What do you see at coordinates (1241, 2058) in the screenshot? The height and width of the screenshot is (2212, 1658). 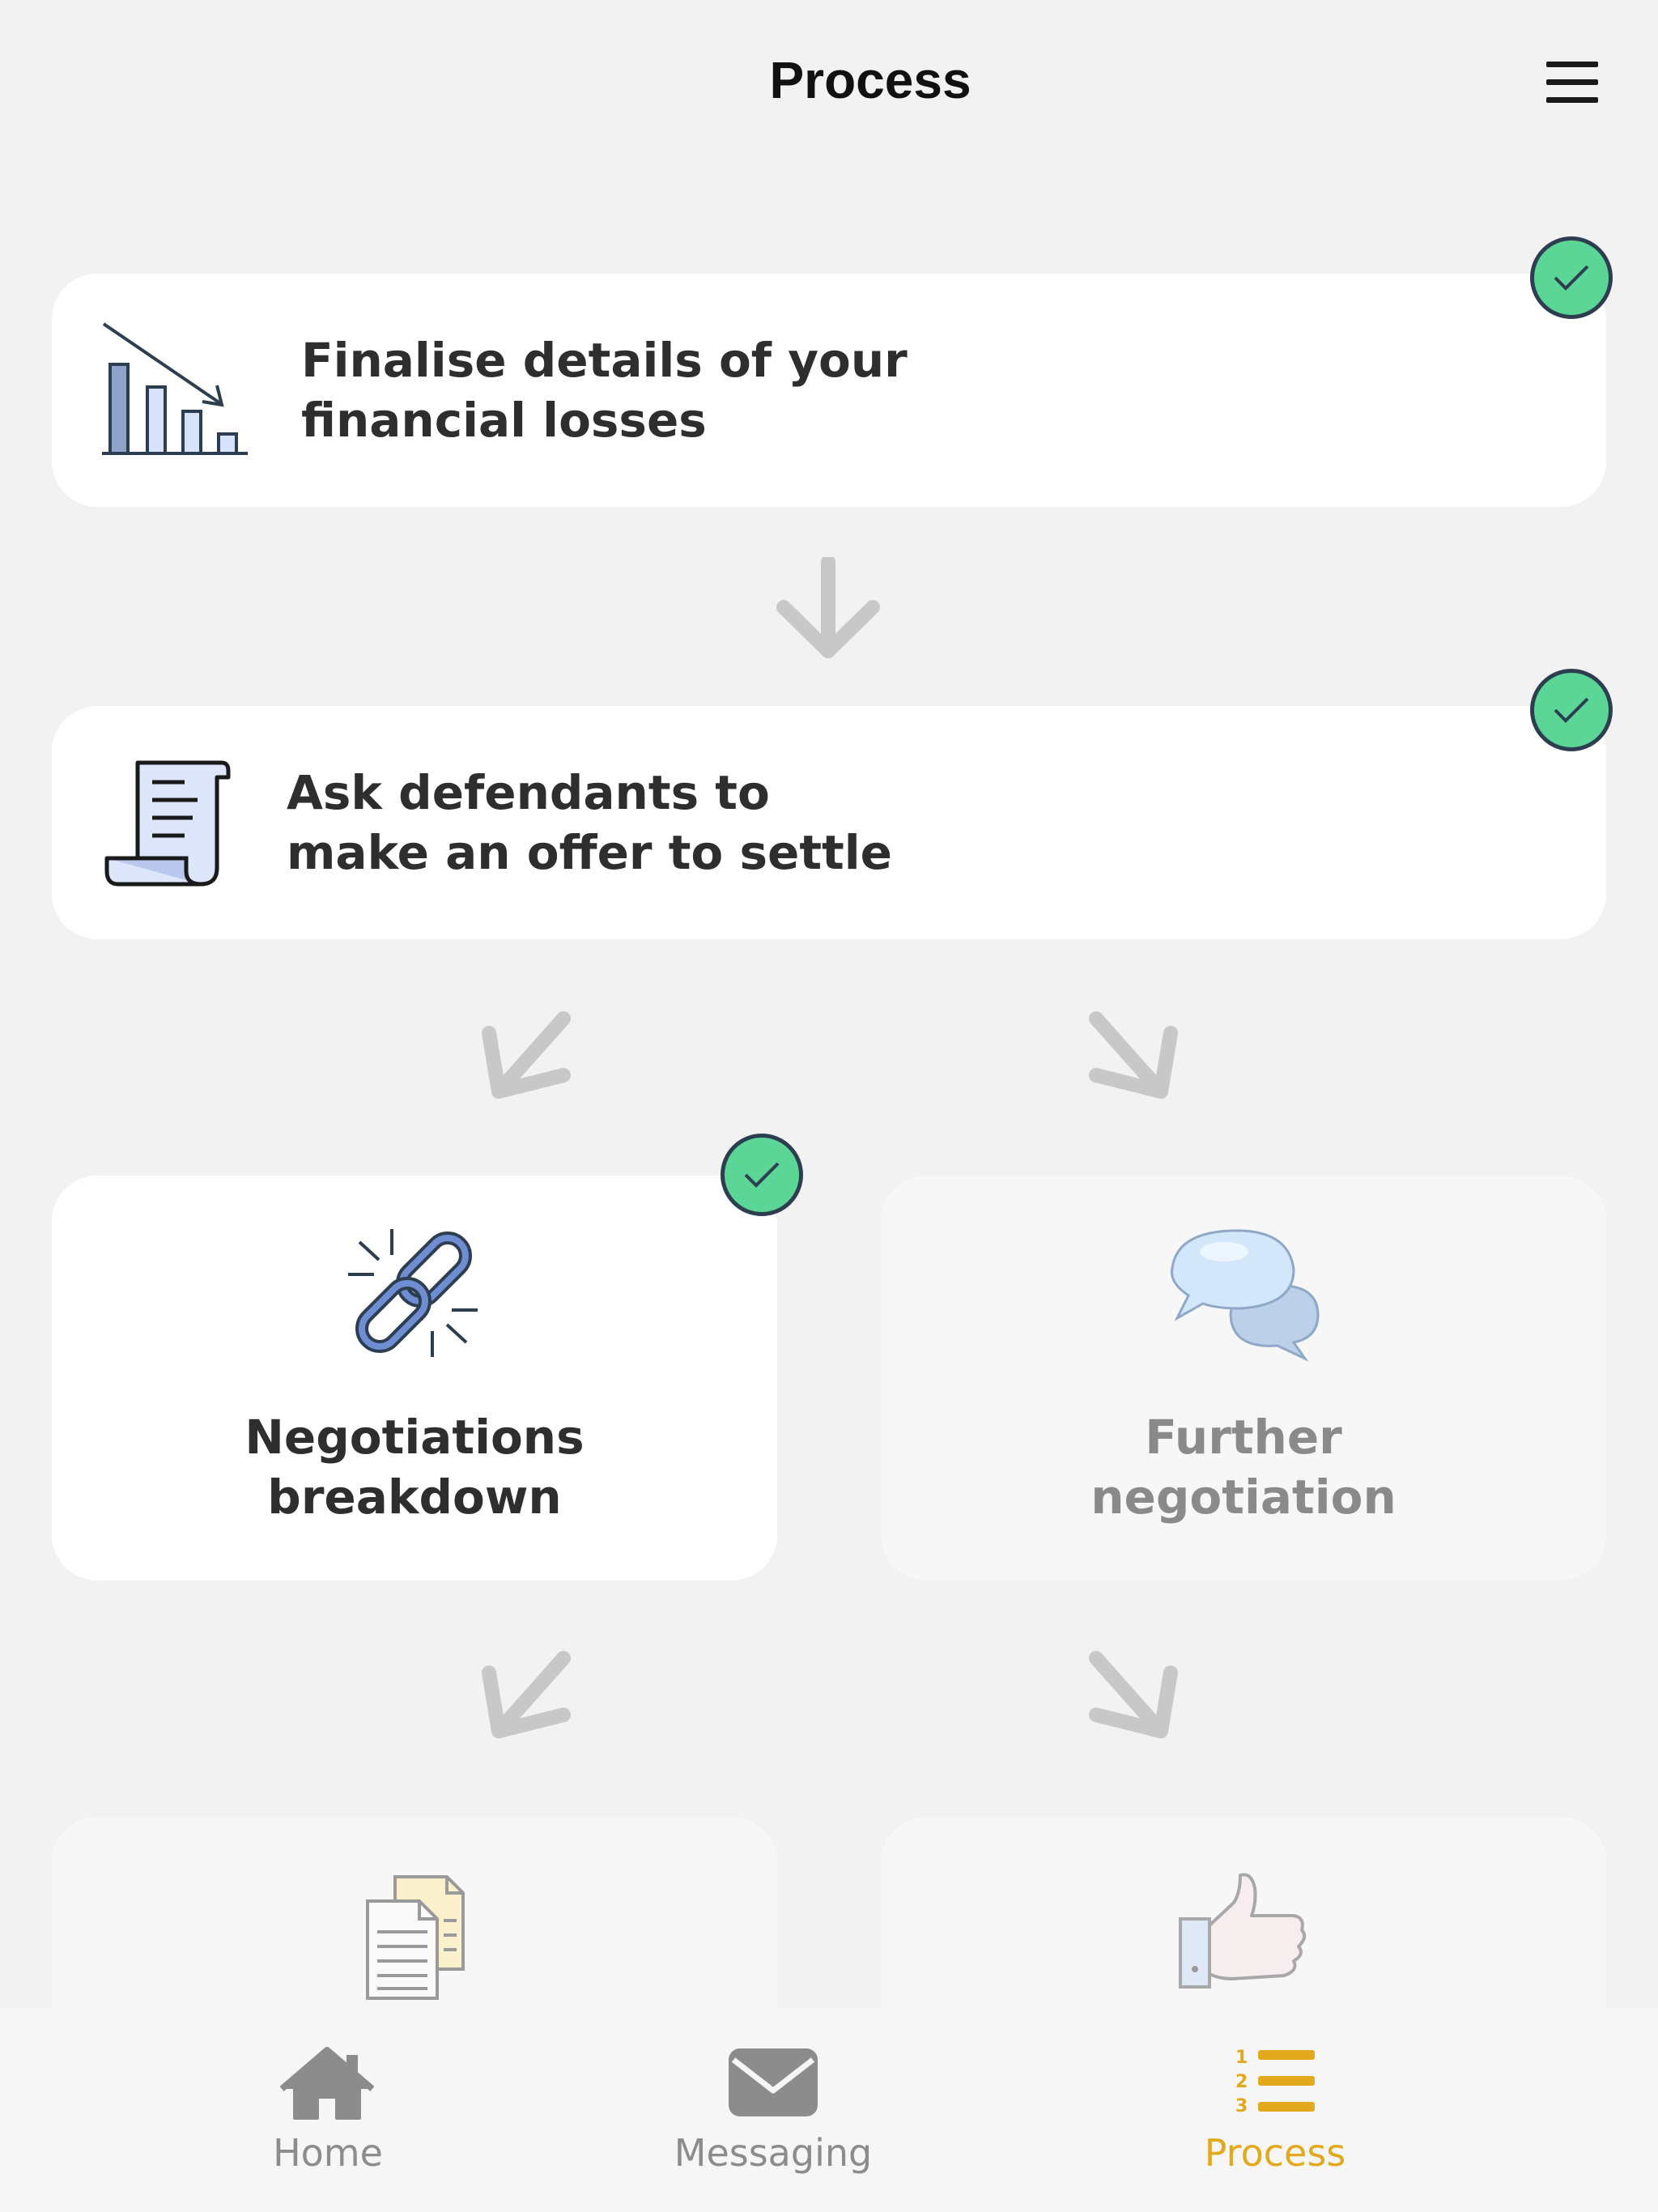 I see `svg-text: 1` at bounding box center [1241, 2058].